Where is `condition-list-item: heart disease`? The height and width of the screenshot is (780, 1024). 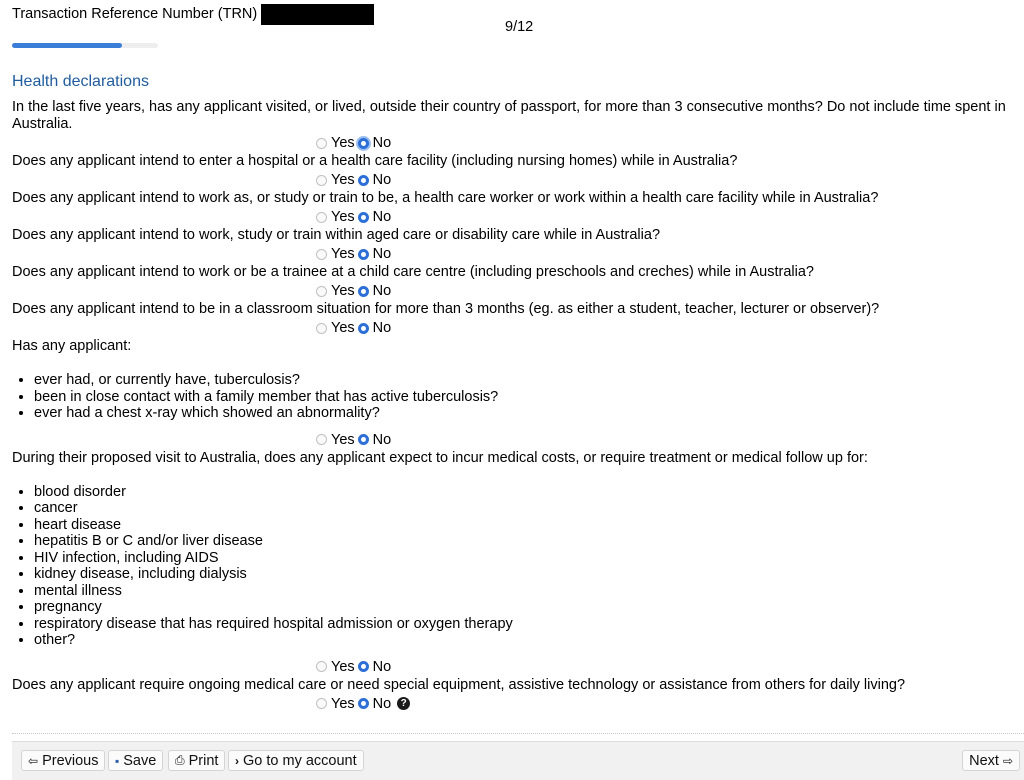 condition-list-item: heart disease is located at coordinates (527, 525).